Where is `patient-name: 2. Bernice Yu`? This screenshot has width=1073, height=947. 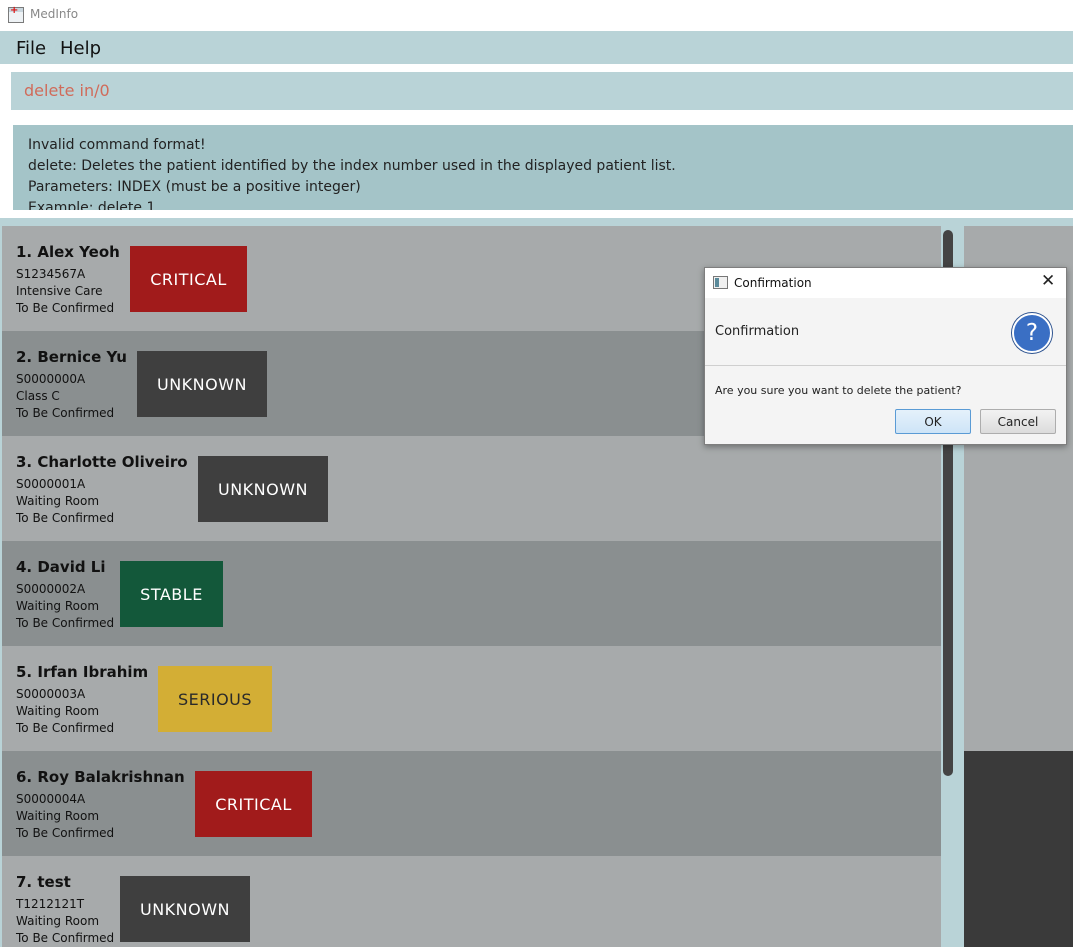
patient-name: 2. Bernice Yu is located at coordinates (71, 357).